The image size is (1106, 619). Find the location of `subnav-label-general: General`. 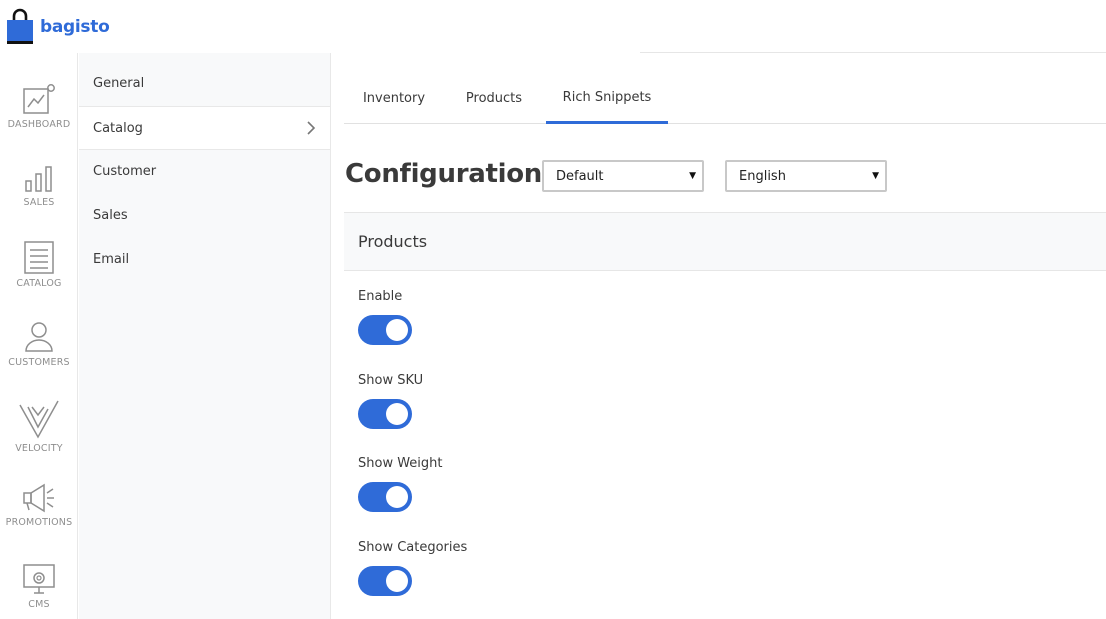

subnav-label-general: General is located at coordinates (119, 83).